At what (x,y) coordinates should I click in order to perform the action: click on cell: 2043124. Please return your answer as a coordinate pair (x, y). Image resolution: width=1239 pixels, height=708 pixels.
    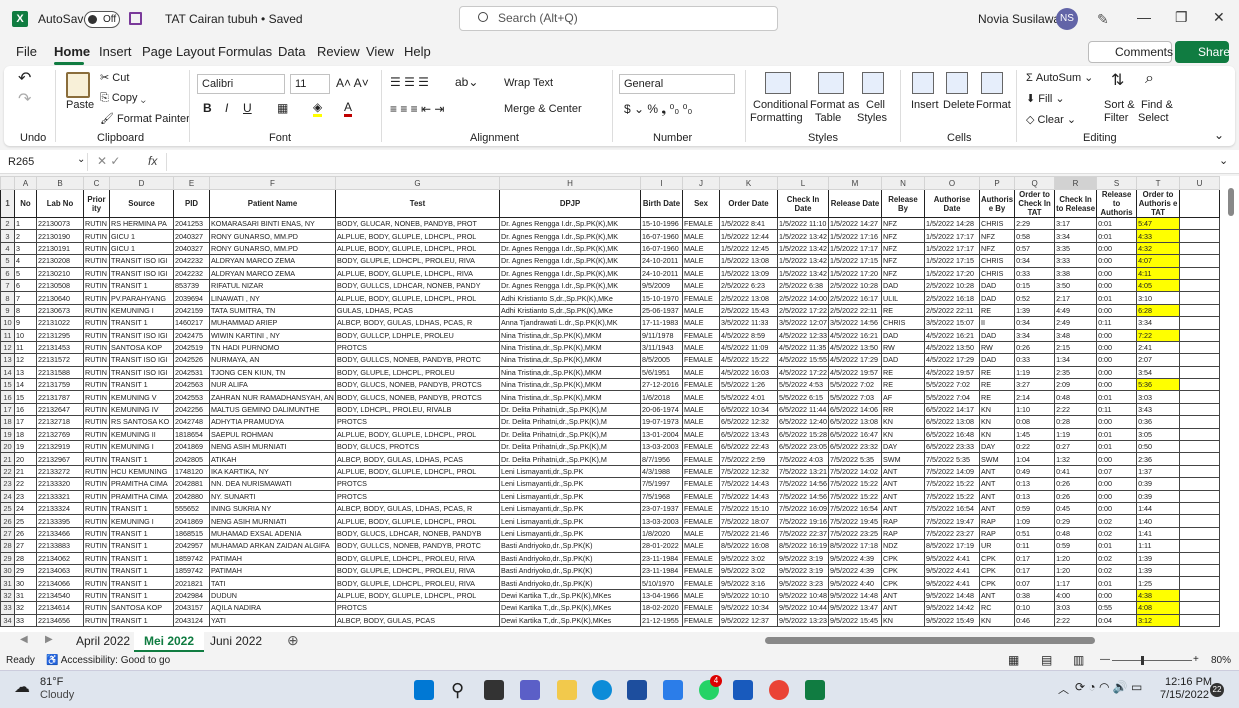
    Looking at the image, I should click on (191, 620).